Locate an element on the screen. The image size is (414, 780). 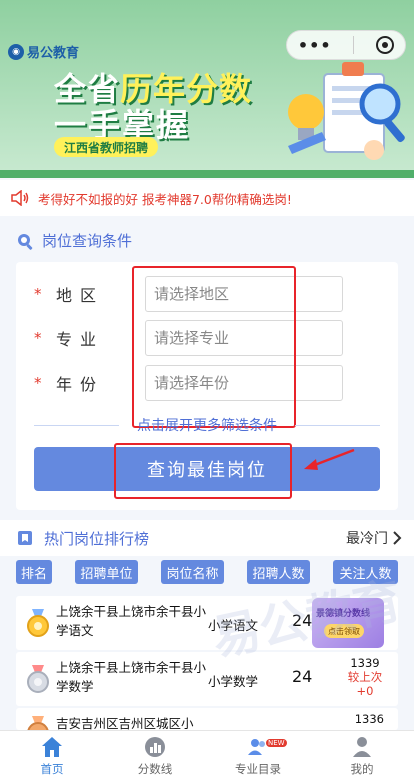
column-followers: 关注人数 is located at coordinates (365, 572).